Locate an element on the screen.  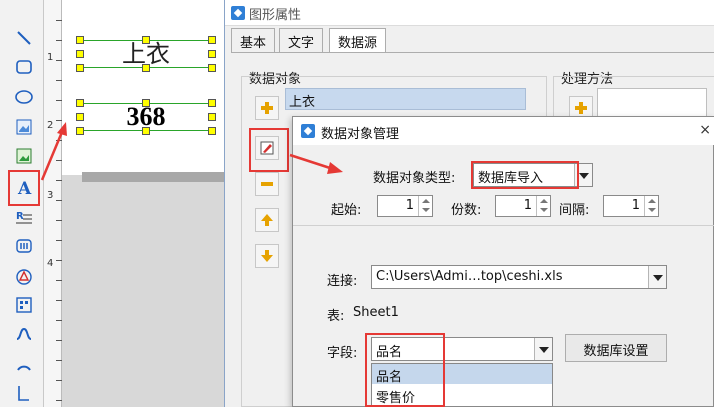
tab-data-source: 数据源 is located at coordinates (358, 40).